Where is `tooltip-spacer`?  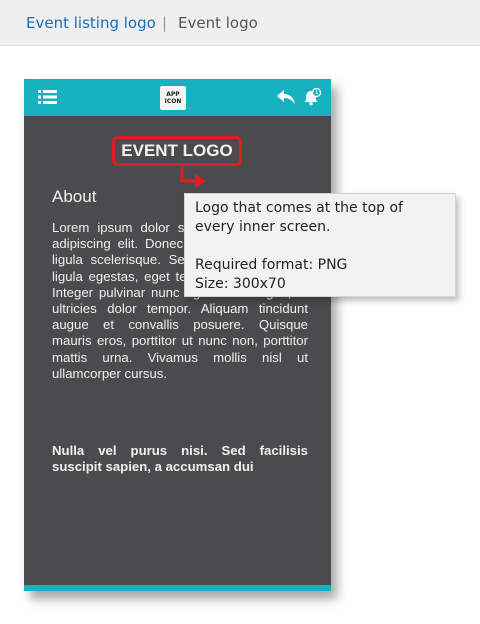
tooltip-spacer is located at coordinates (321, 246).